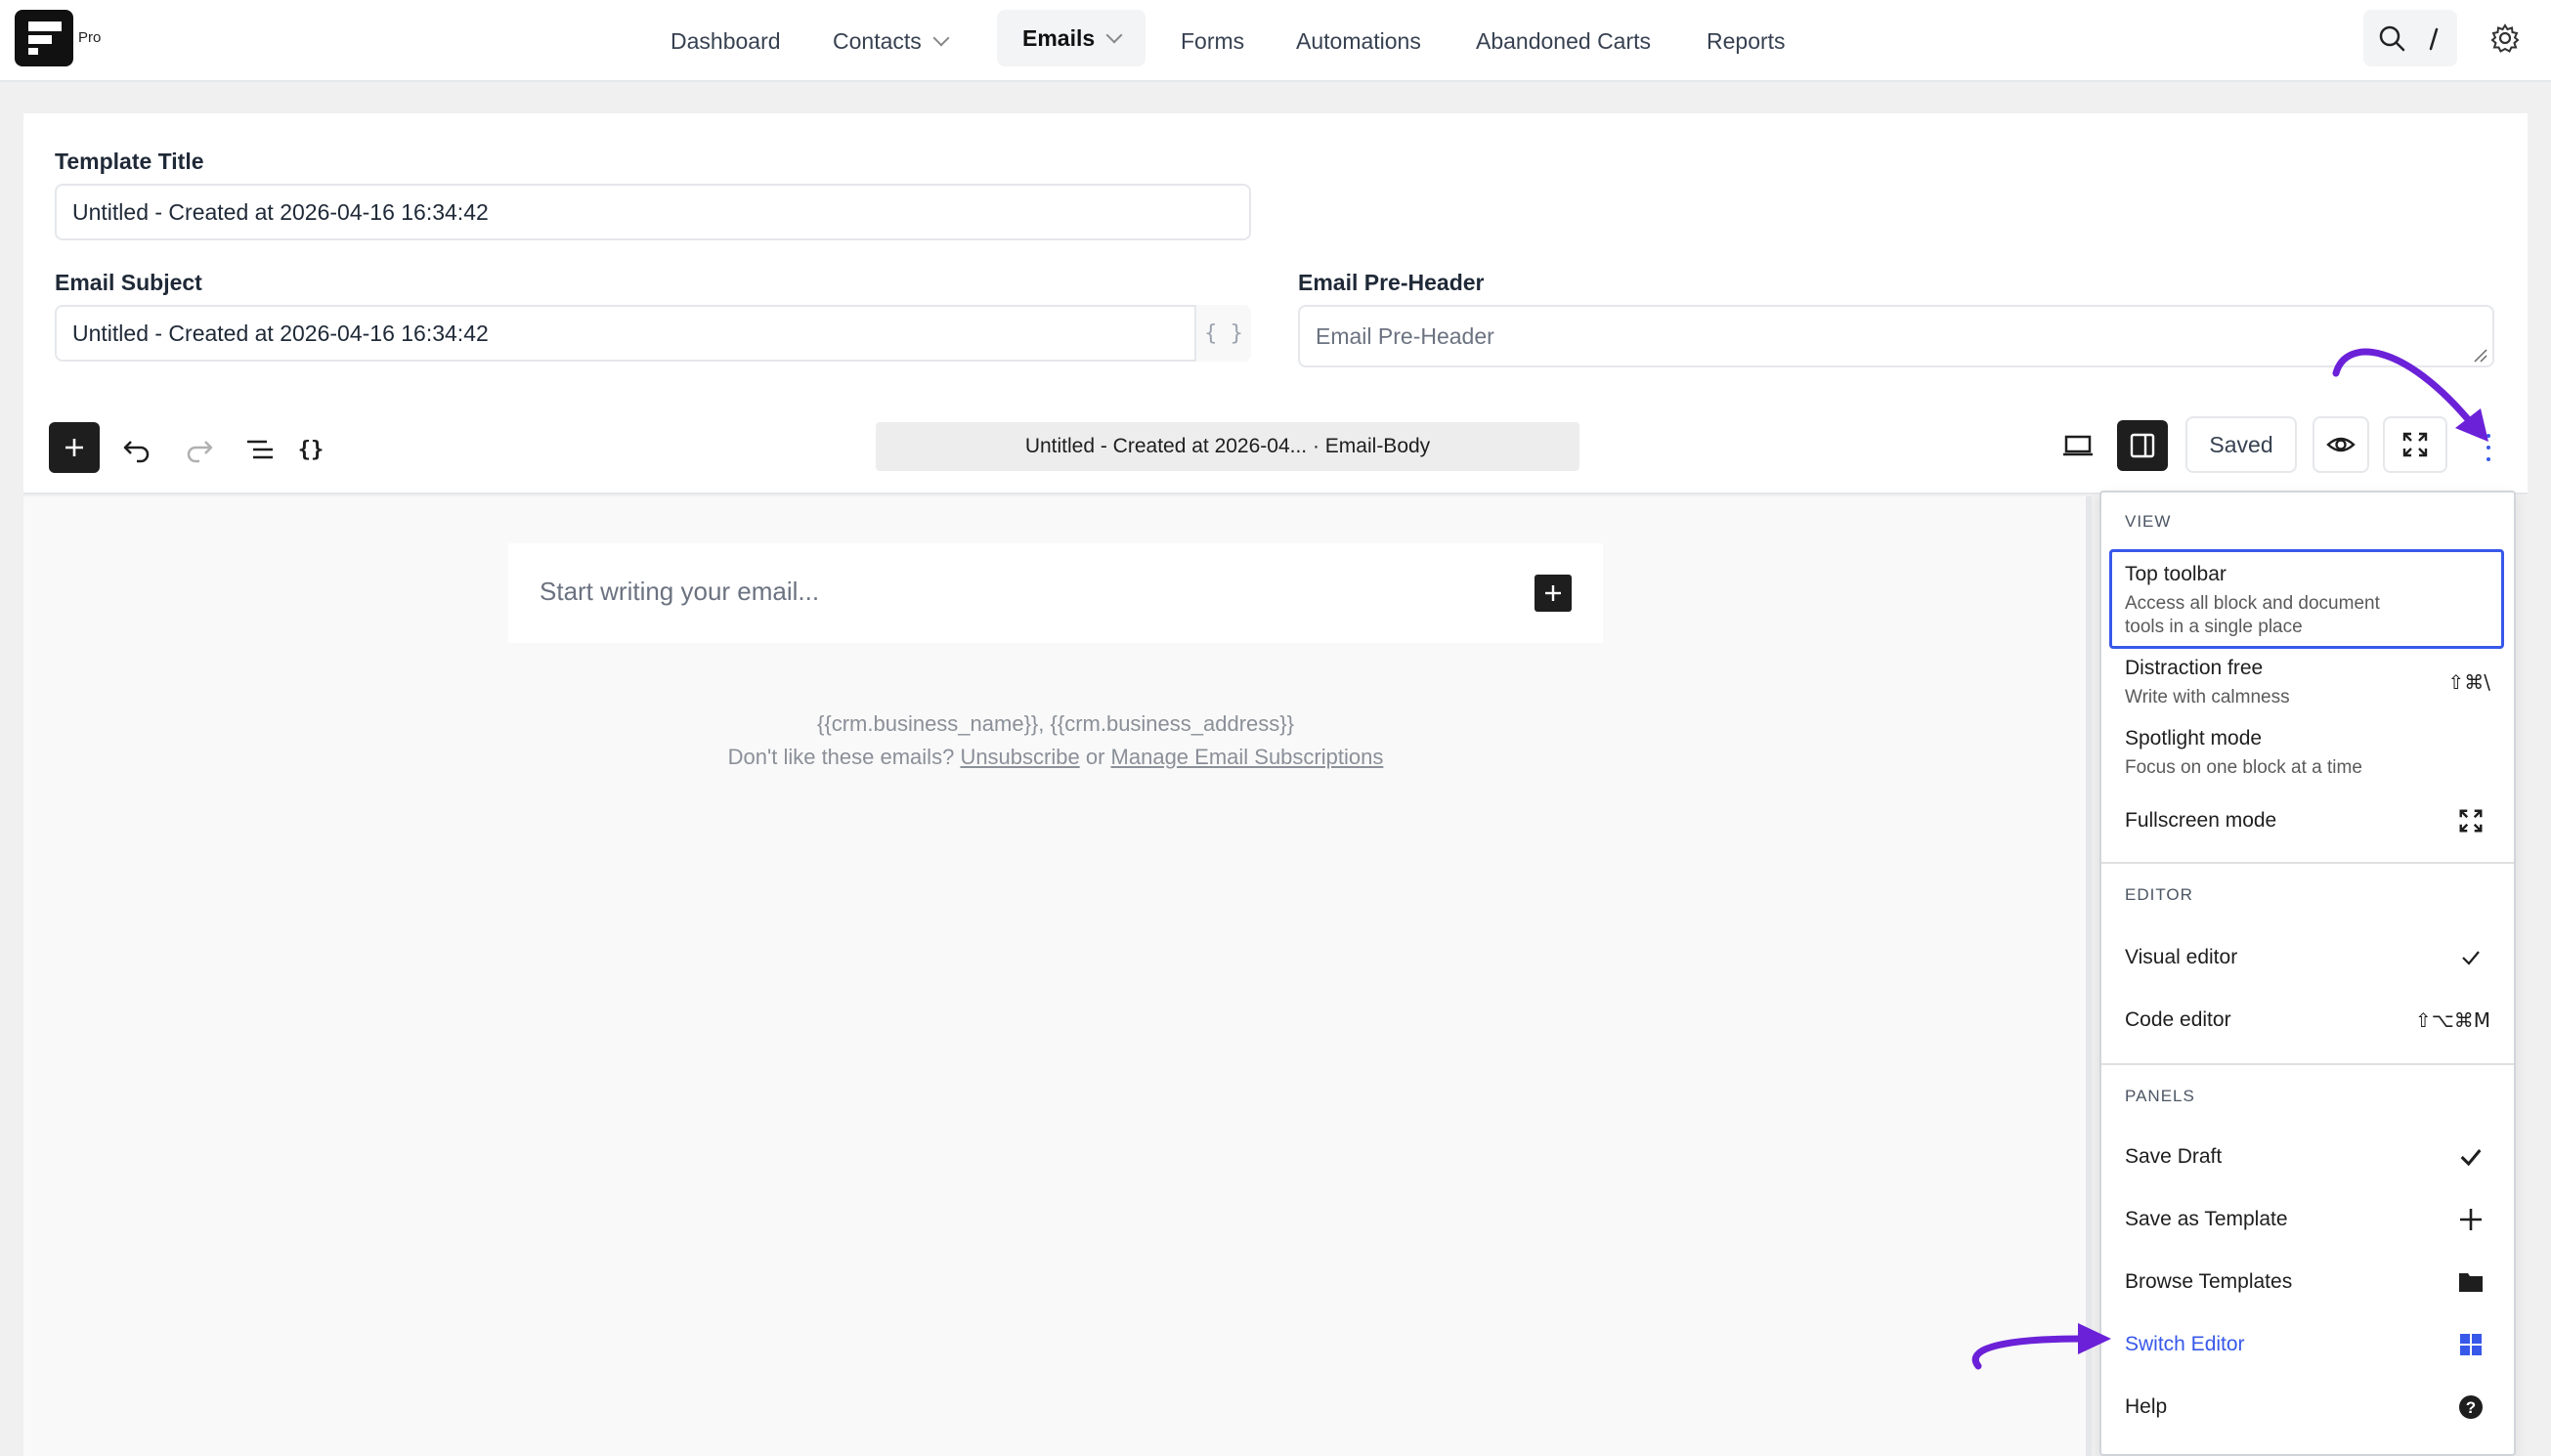 The width and height of the screenshot is (2551, 1456). I want to click on menu-section-view: VIEW, so click(2149, 521).